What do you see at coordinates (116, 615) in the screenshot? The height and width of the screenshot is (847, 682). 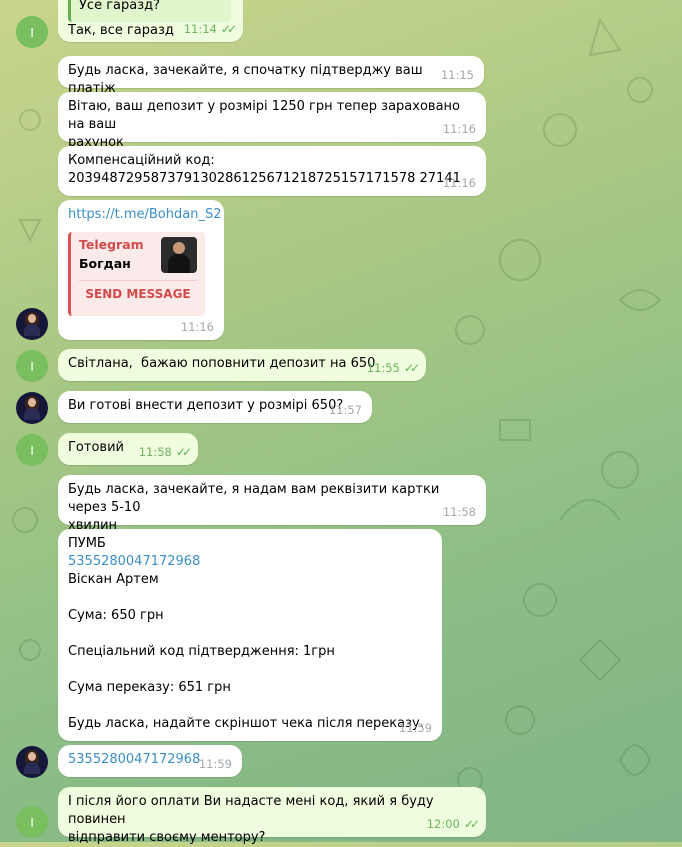 I see `amount-line: Сума: 650 грн` at bounding box center [116, 615].